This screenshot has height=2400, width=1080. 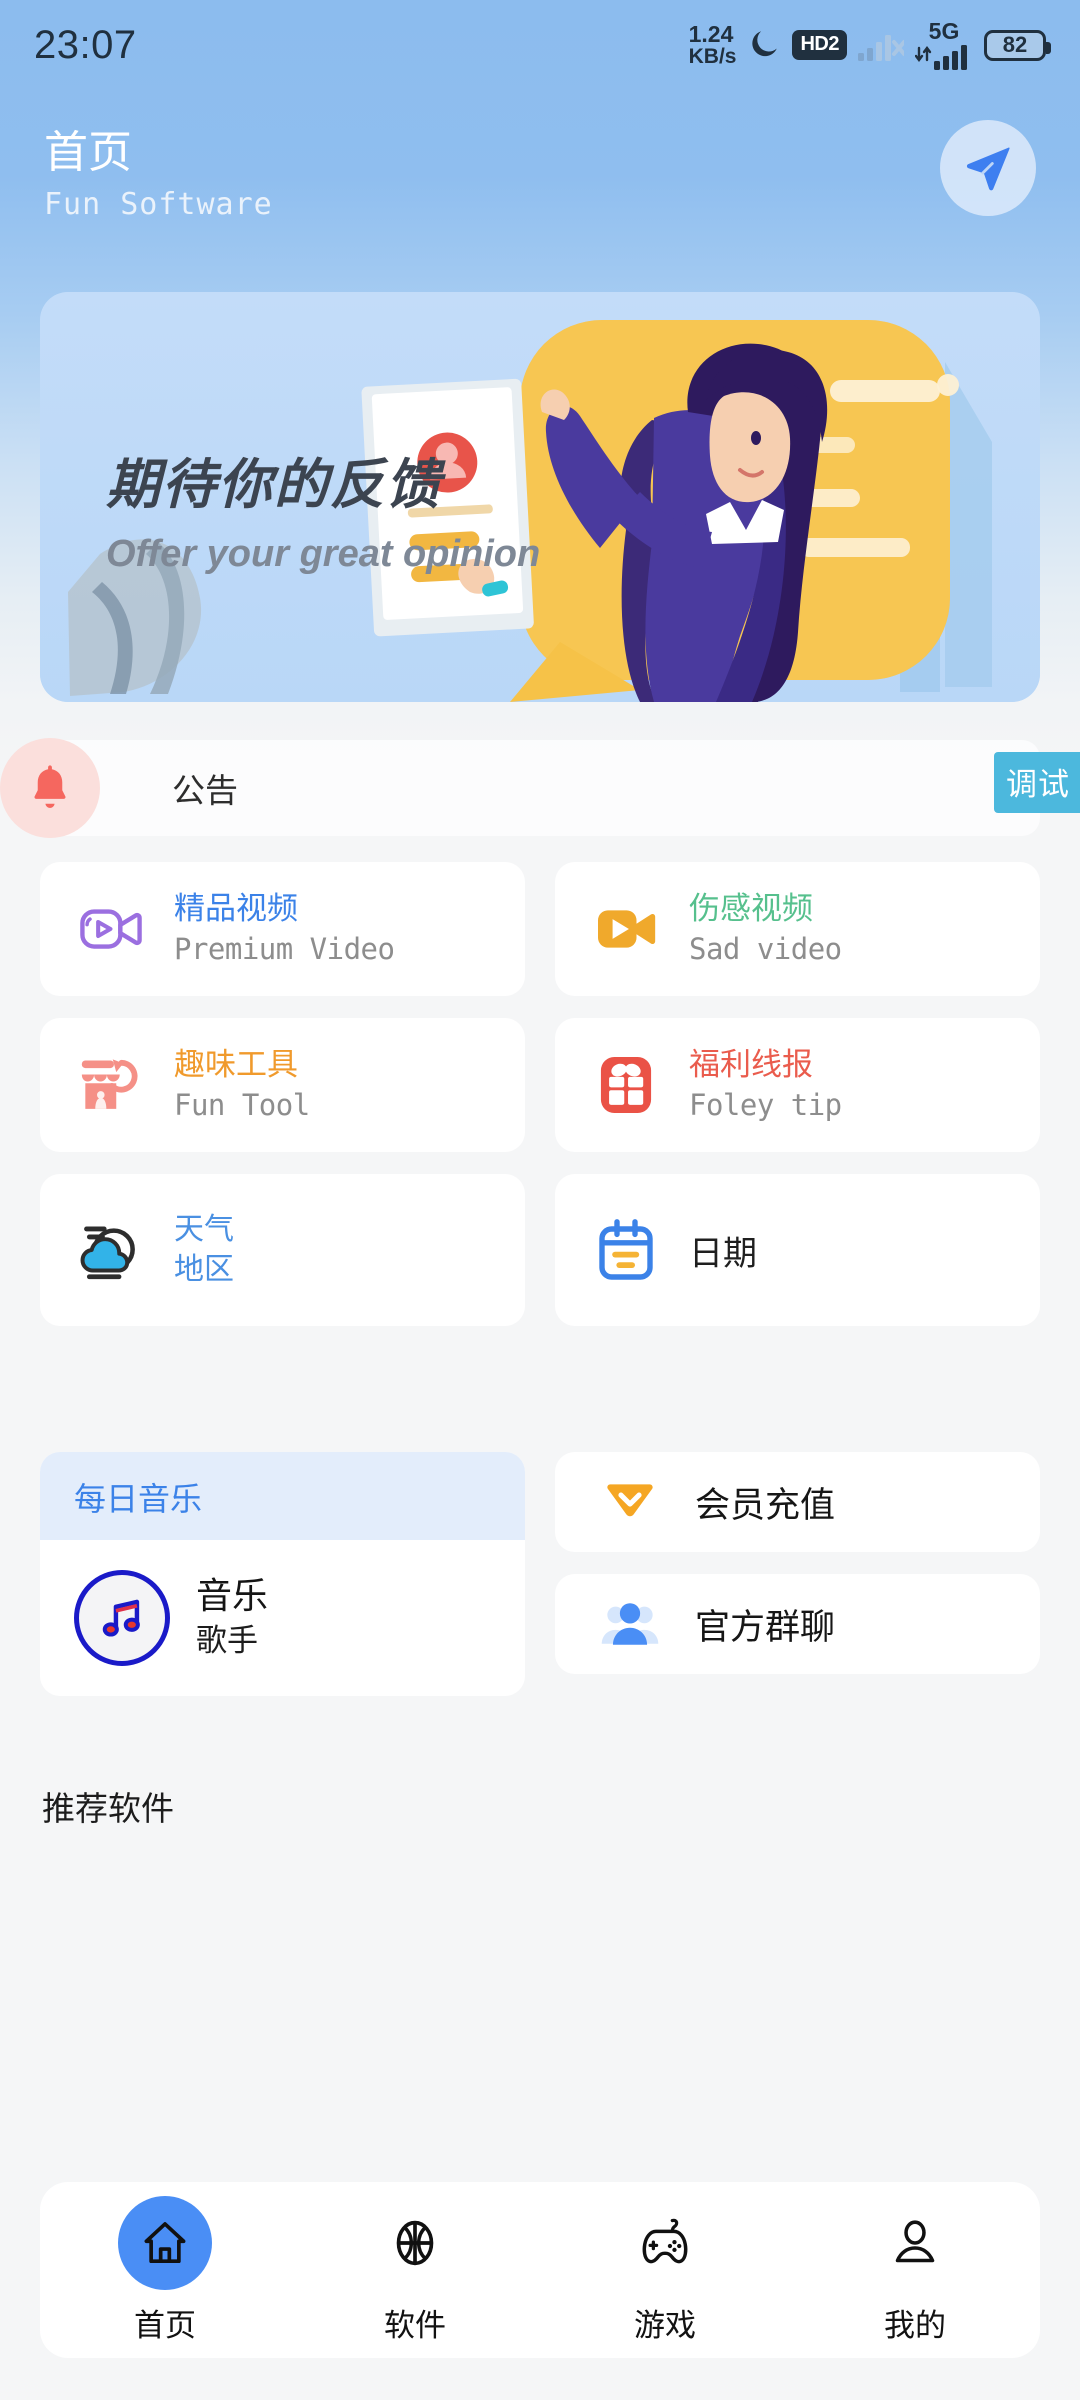 What do you see at coordinates (111, 929) in the screenshot?
I see `video-camera-outline-icon` at bounding box center [111, 929].